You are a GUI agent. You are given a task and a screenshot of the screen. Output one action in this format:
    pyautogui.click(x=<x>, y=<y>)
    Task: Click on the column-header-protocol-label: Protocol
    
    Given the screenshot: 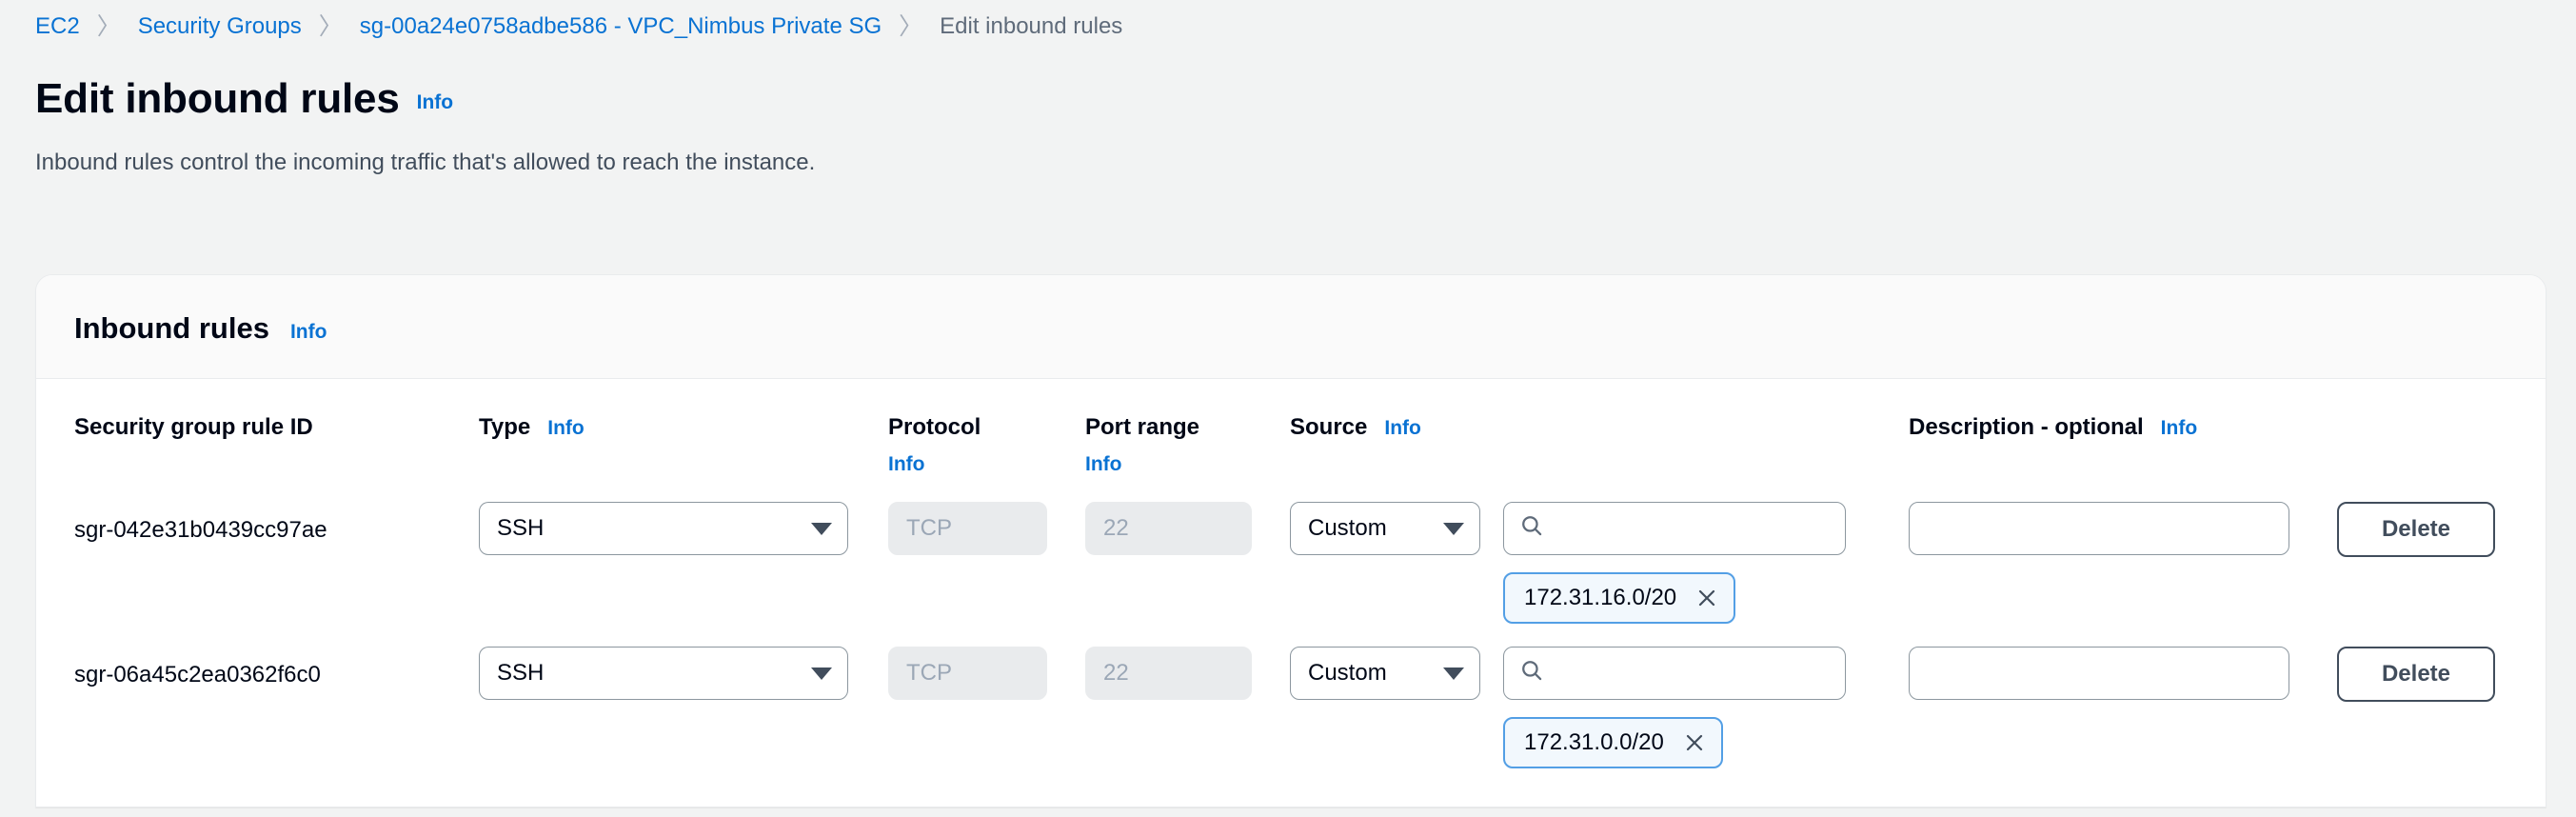 What is the action you would take?
    pyautogui.click(x=934, y=427)
    